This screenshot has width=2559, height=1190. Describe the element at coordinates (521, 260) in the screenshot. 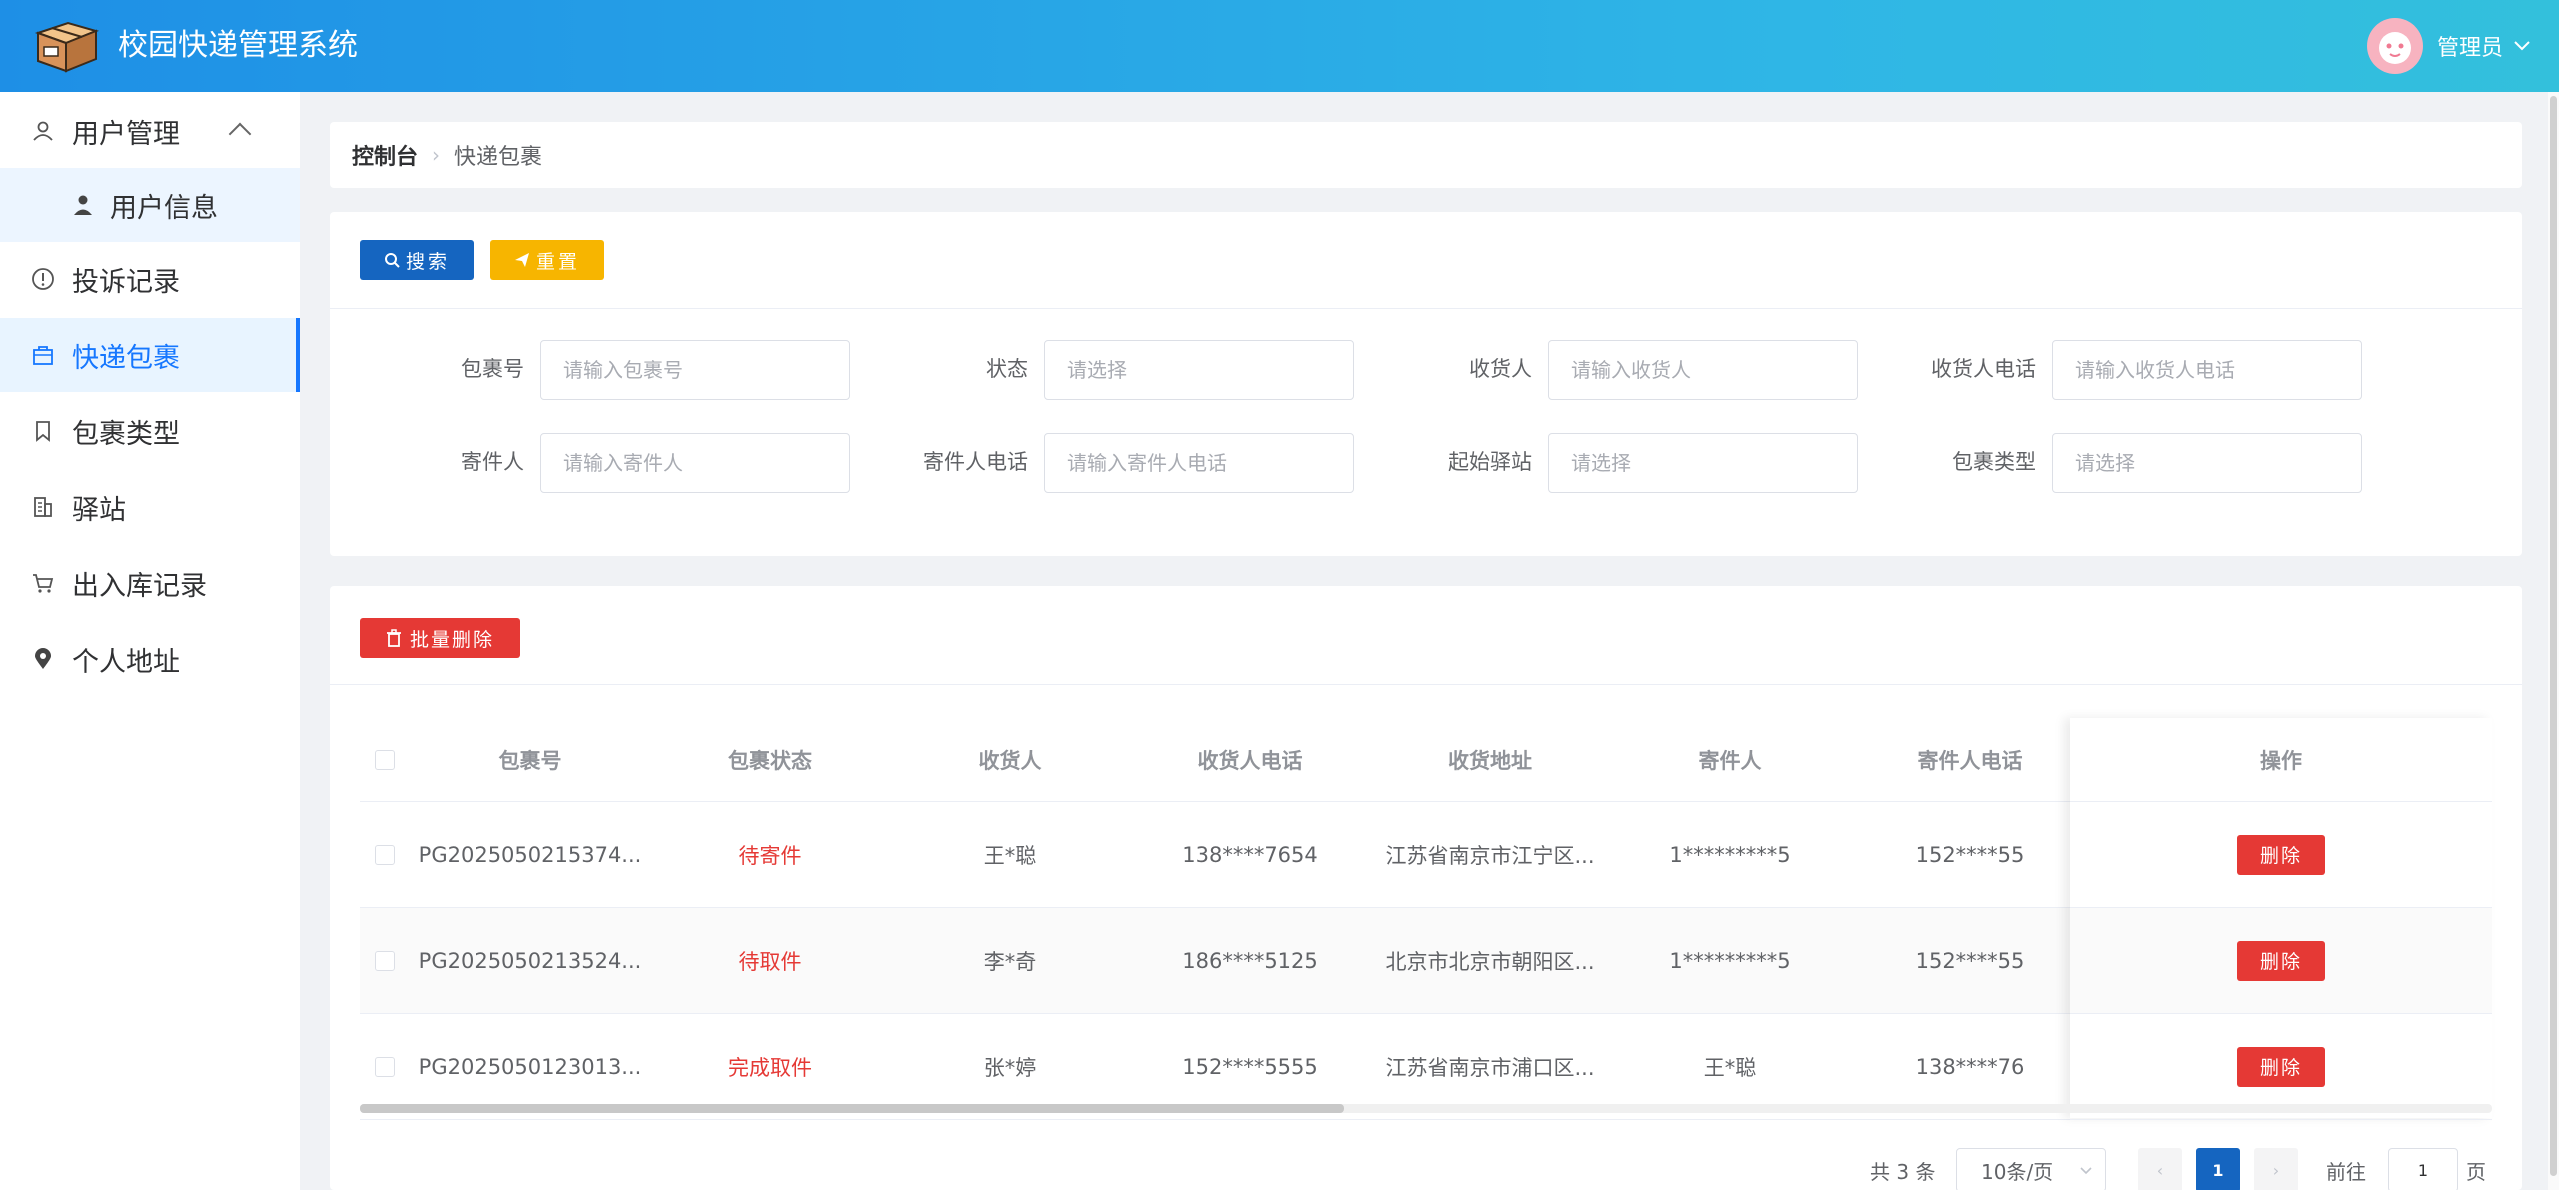

I see `send-icon` at that location.